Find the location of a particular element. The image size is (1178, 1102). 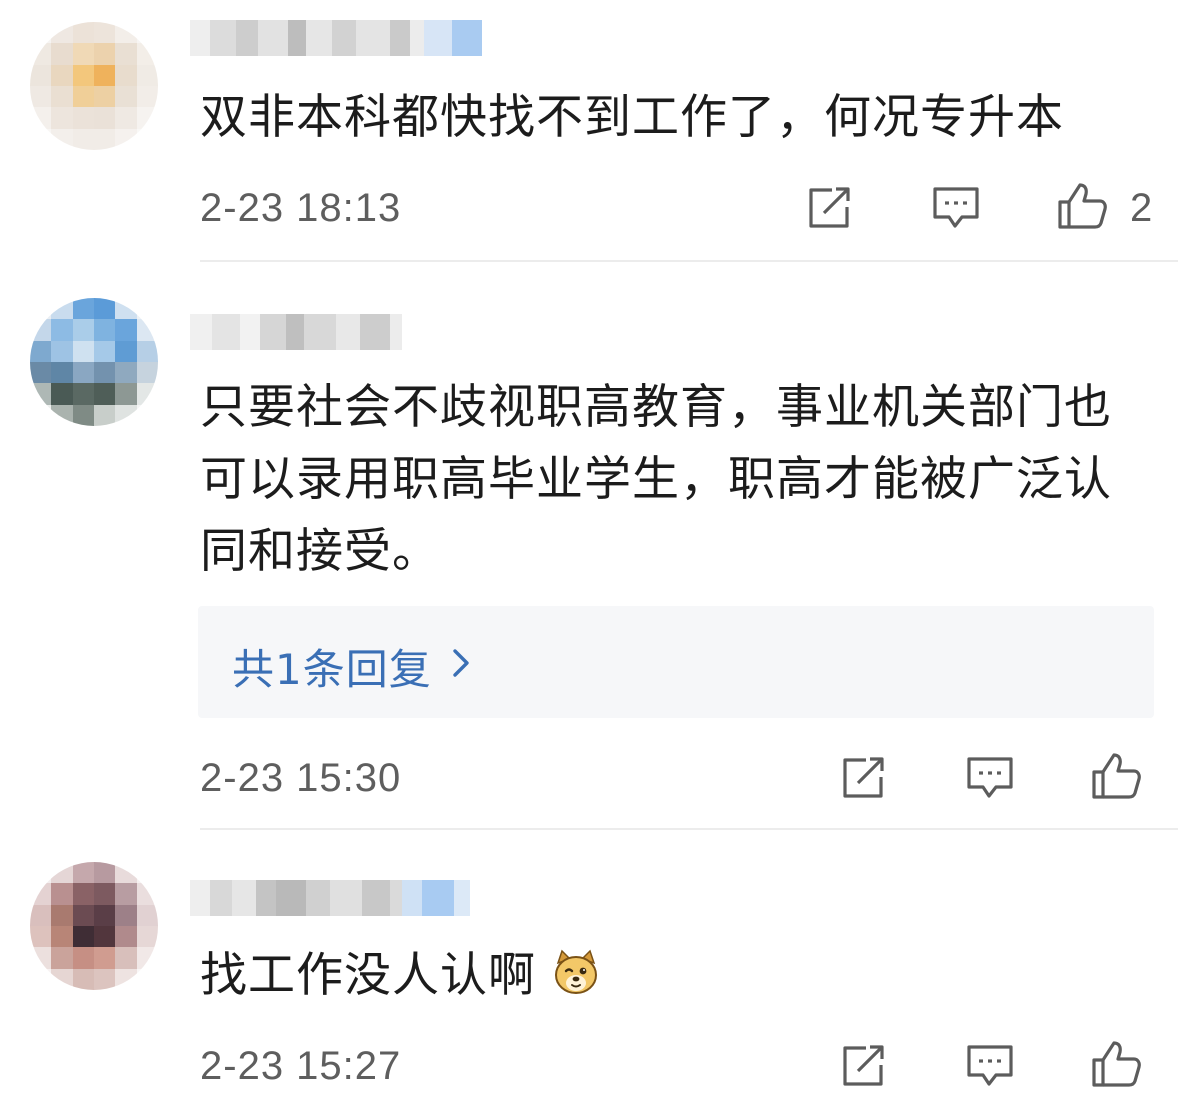

comment-text-line: 同和接受。 is located at coordinates (320, 551).